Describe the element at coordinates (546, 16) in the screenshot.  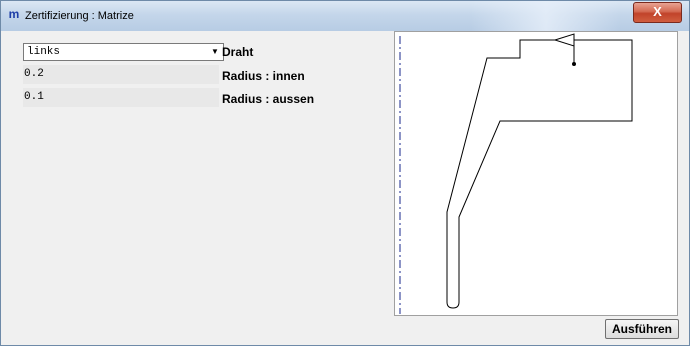
I see `title-bar-glow` at that location.